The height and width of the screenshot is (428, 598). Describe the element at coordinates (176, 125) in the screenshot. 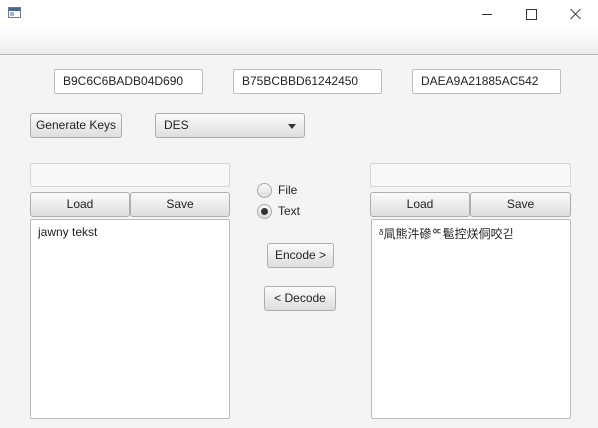

I see `algorithm-selected-value: DES` at that location.